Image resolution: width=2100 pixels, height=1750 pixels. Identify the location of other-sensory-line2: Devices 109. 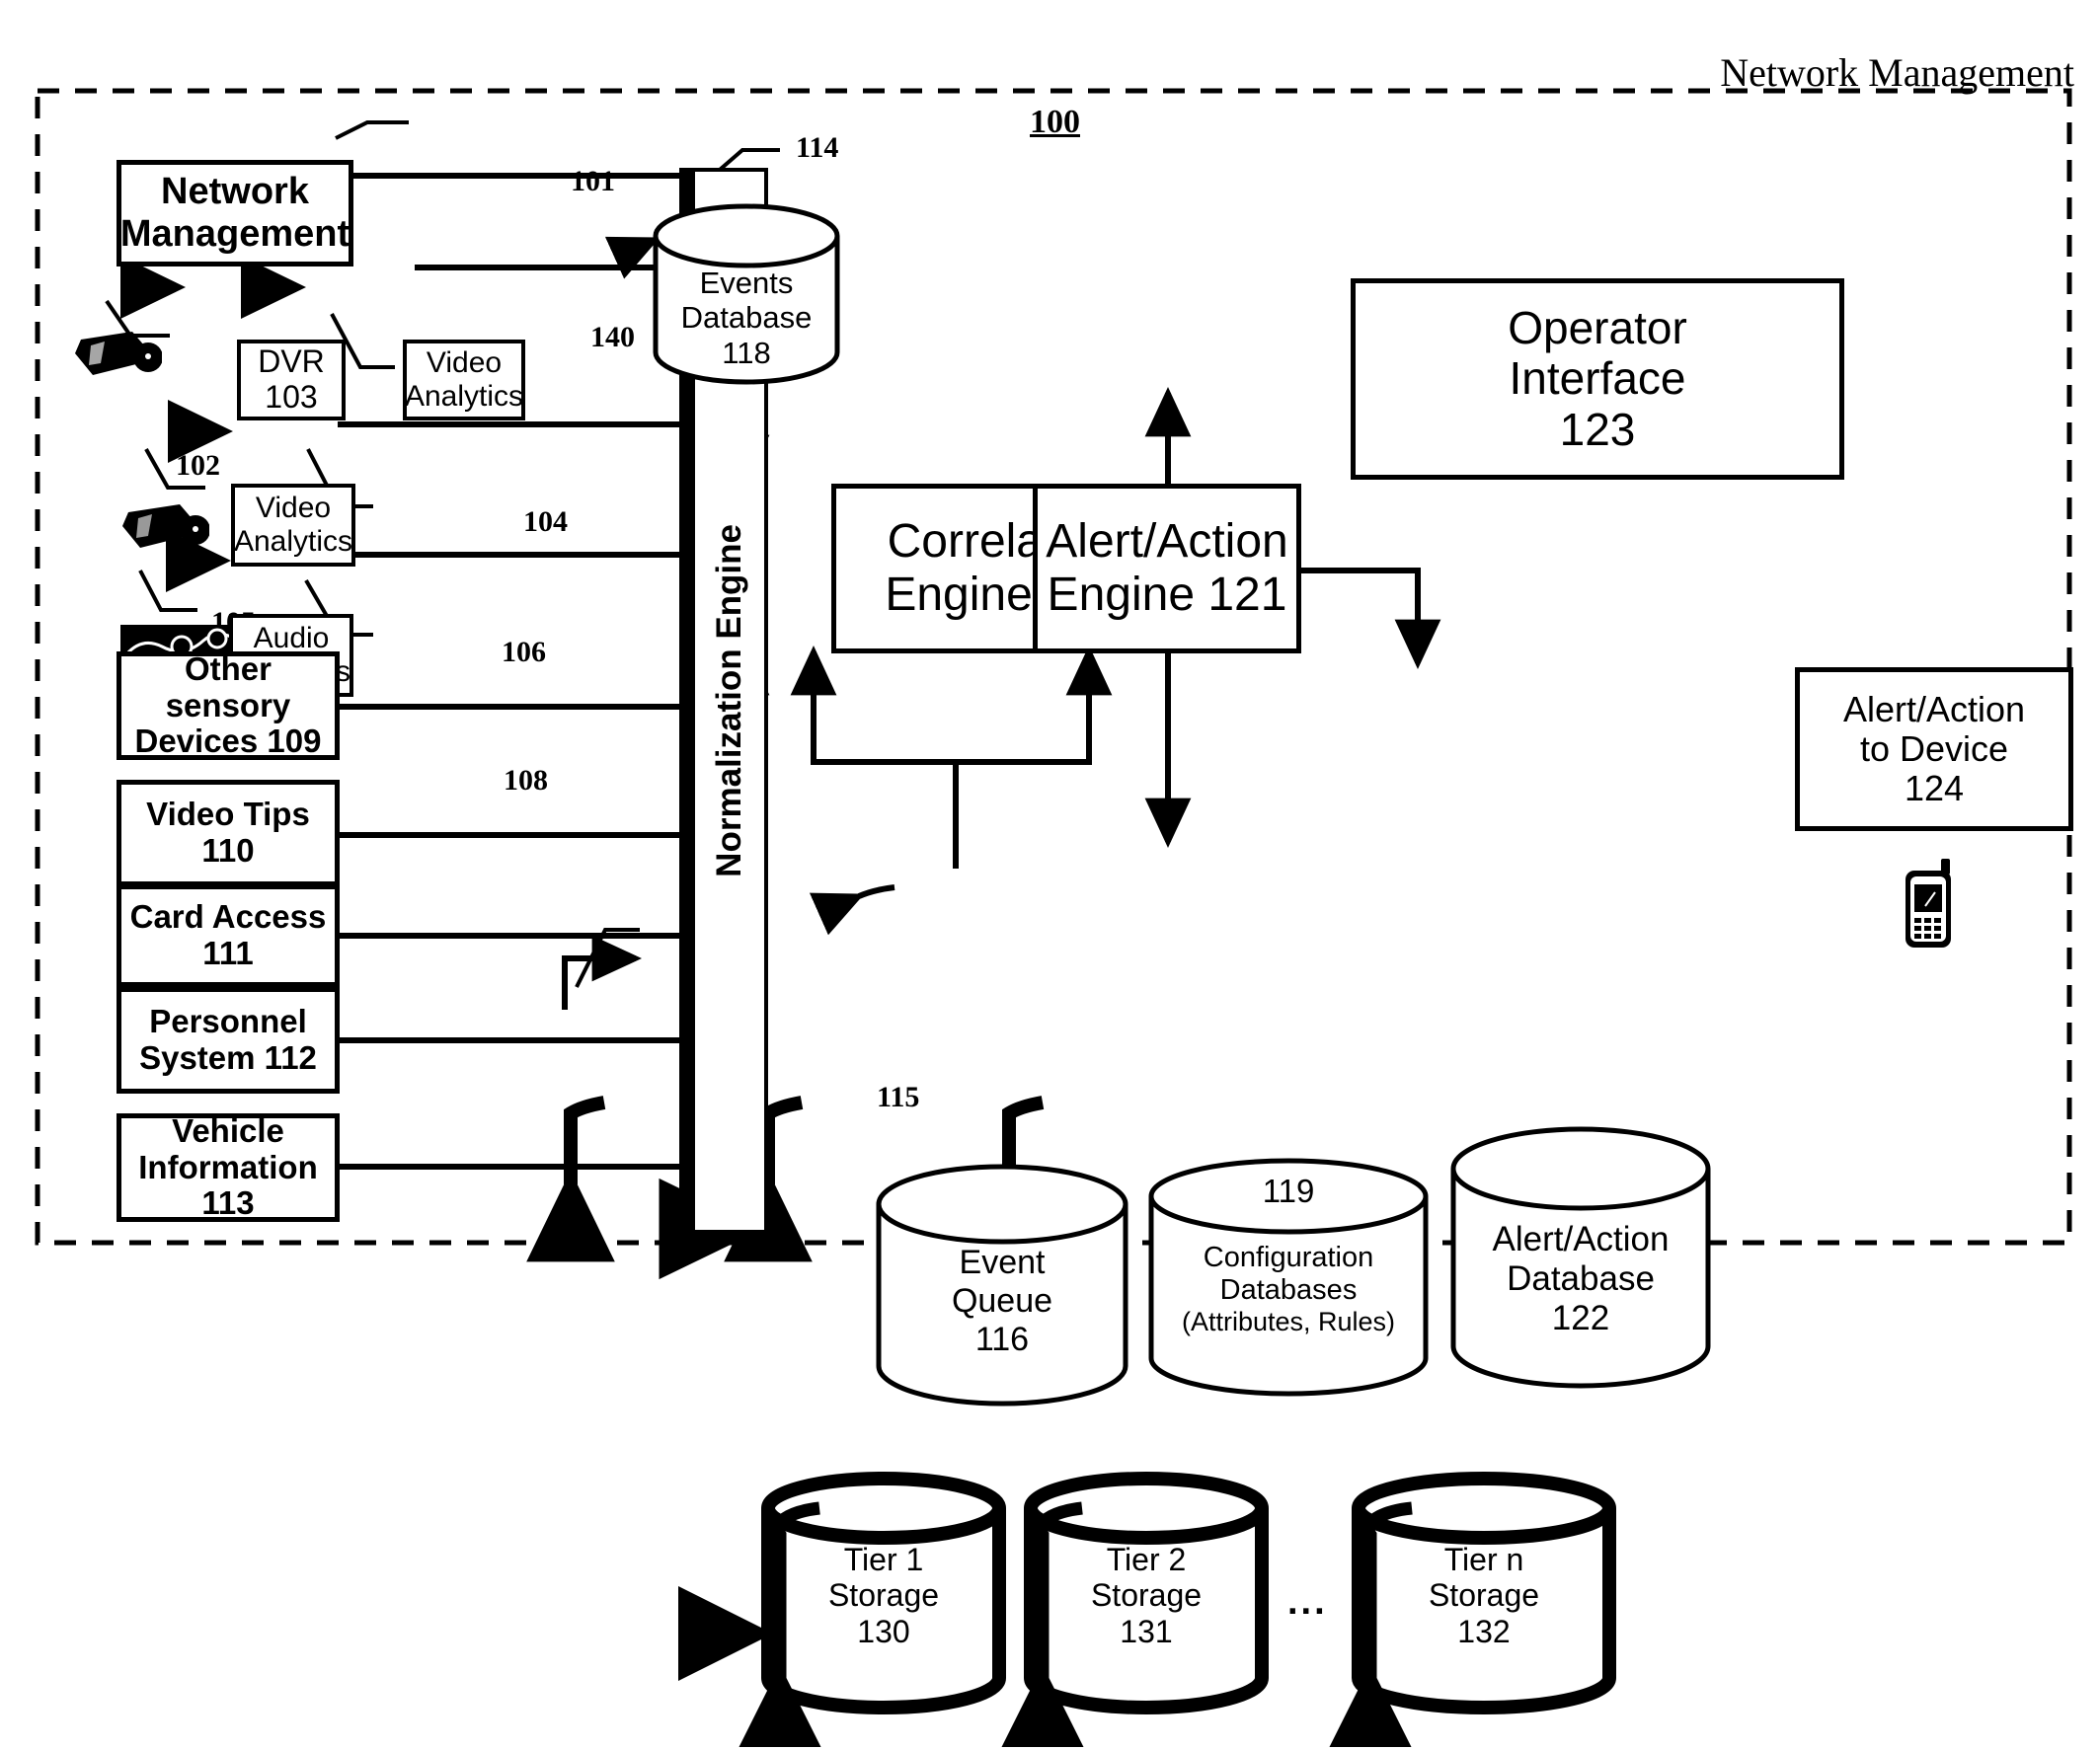
(228, 741).